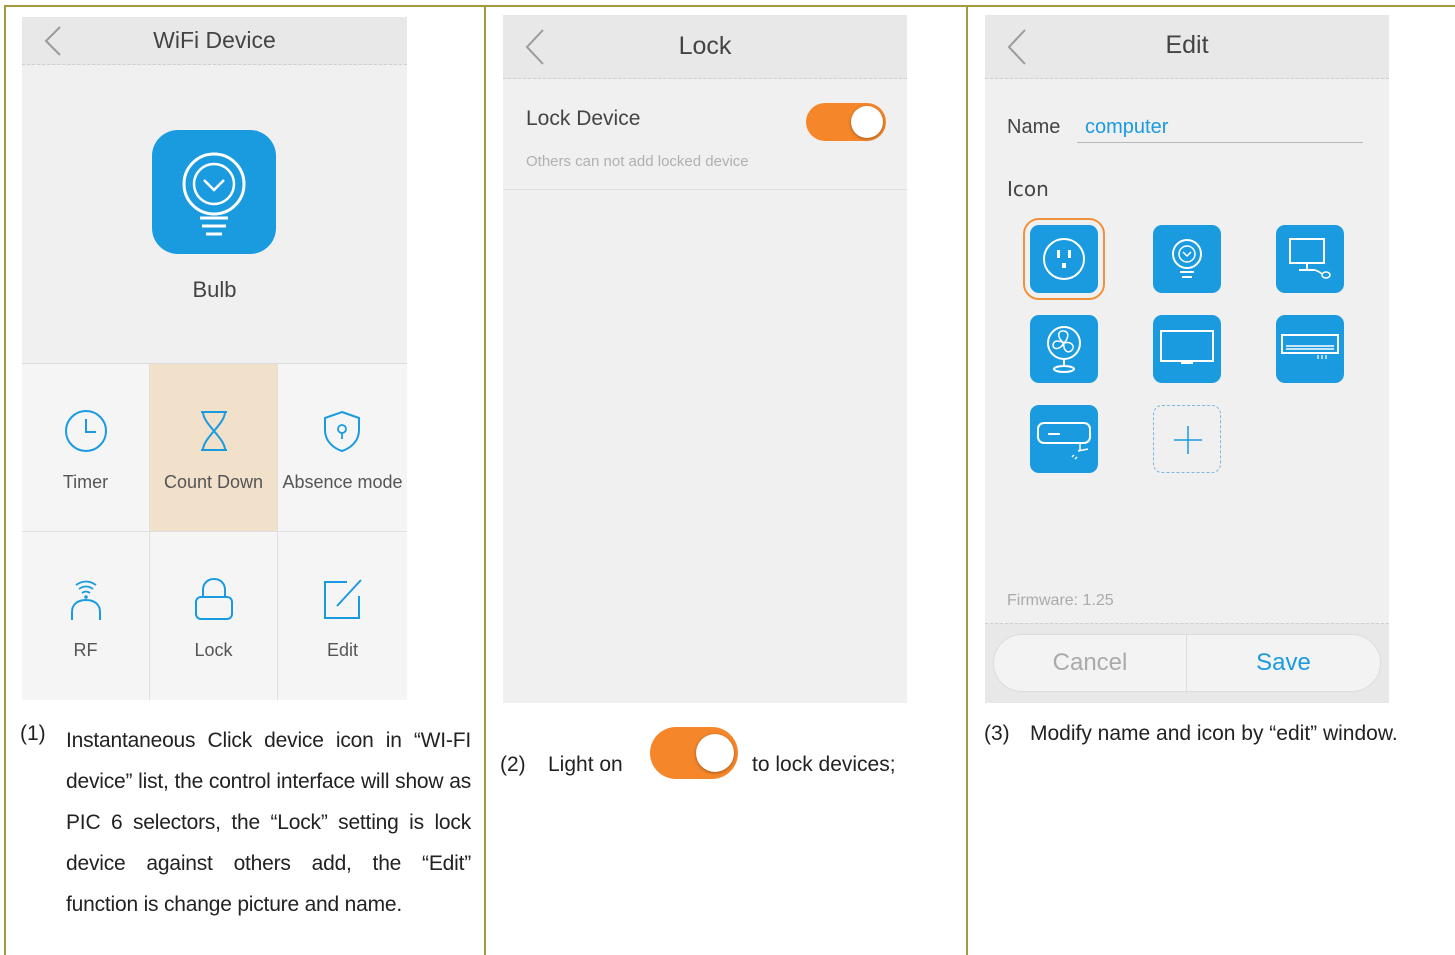 The width and height of the screenshot is (1455, 955). I want to click on icon-option-fan, so click(1064, 349).